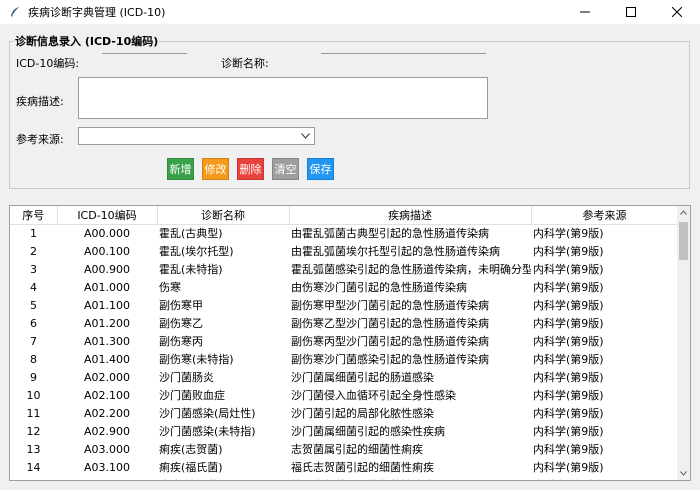  I want to click on minimize-button, so click(585, 12).